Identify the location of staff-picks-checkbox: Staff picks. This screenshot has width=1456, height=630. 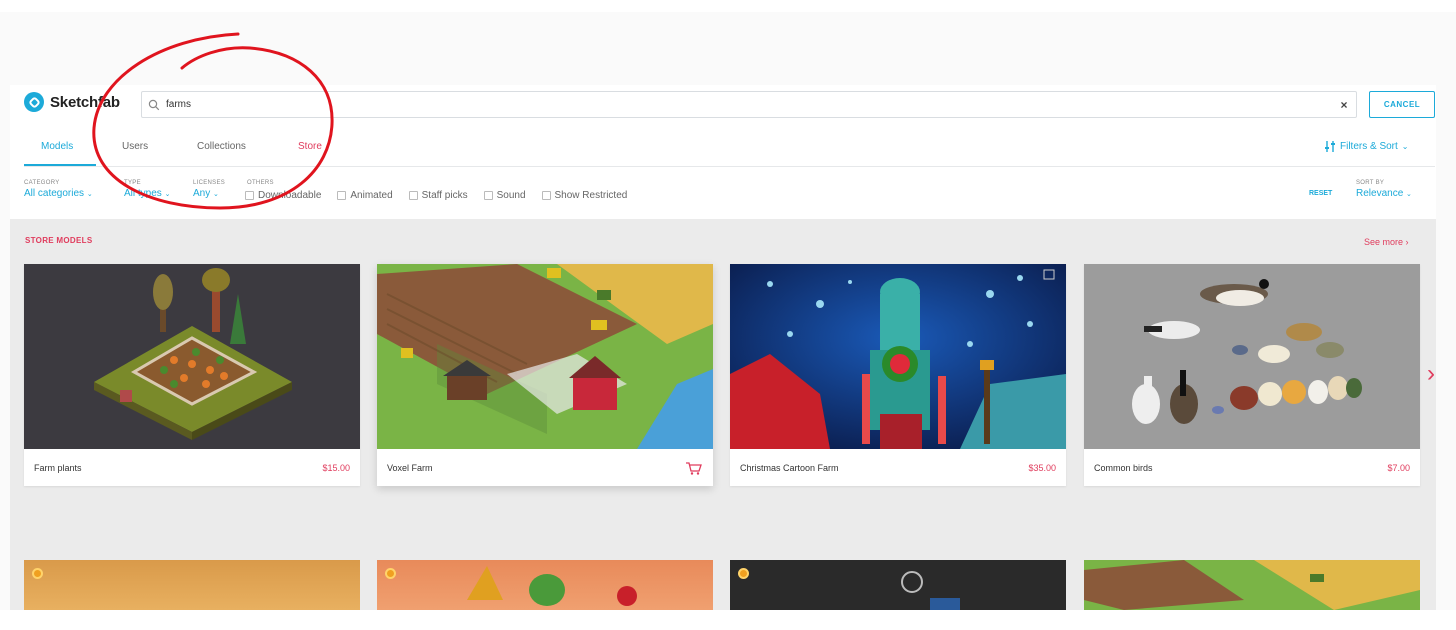
(438, 195).